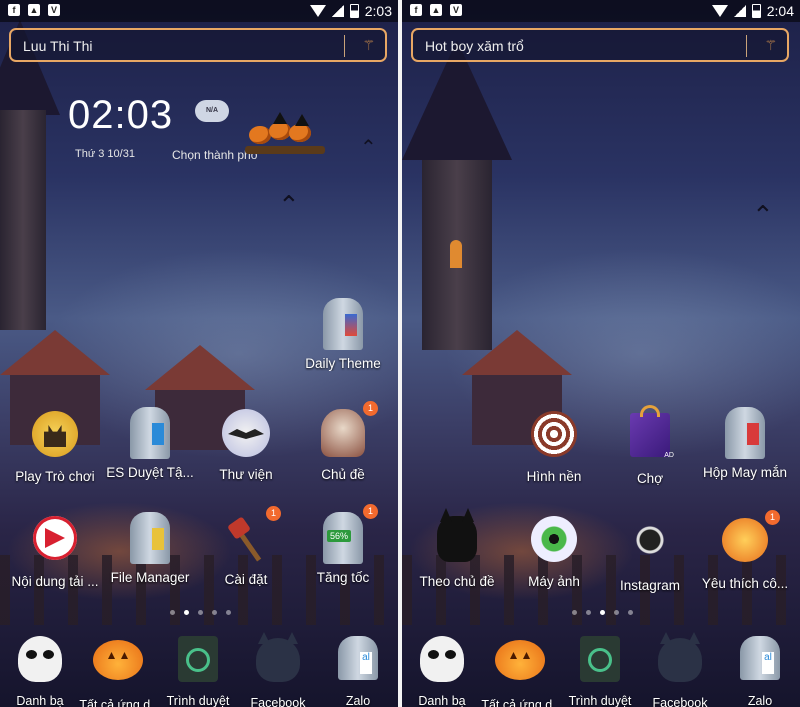 Image resolution: width=800 pixels, height=707 pixels. What do you see at coordinates (554, 581) in the screenshot?
I see `app-label: Máy ảnh` at bounding box center [554, 581].